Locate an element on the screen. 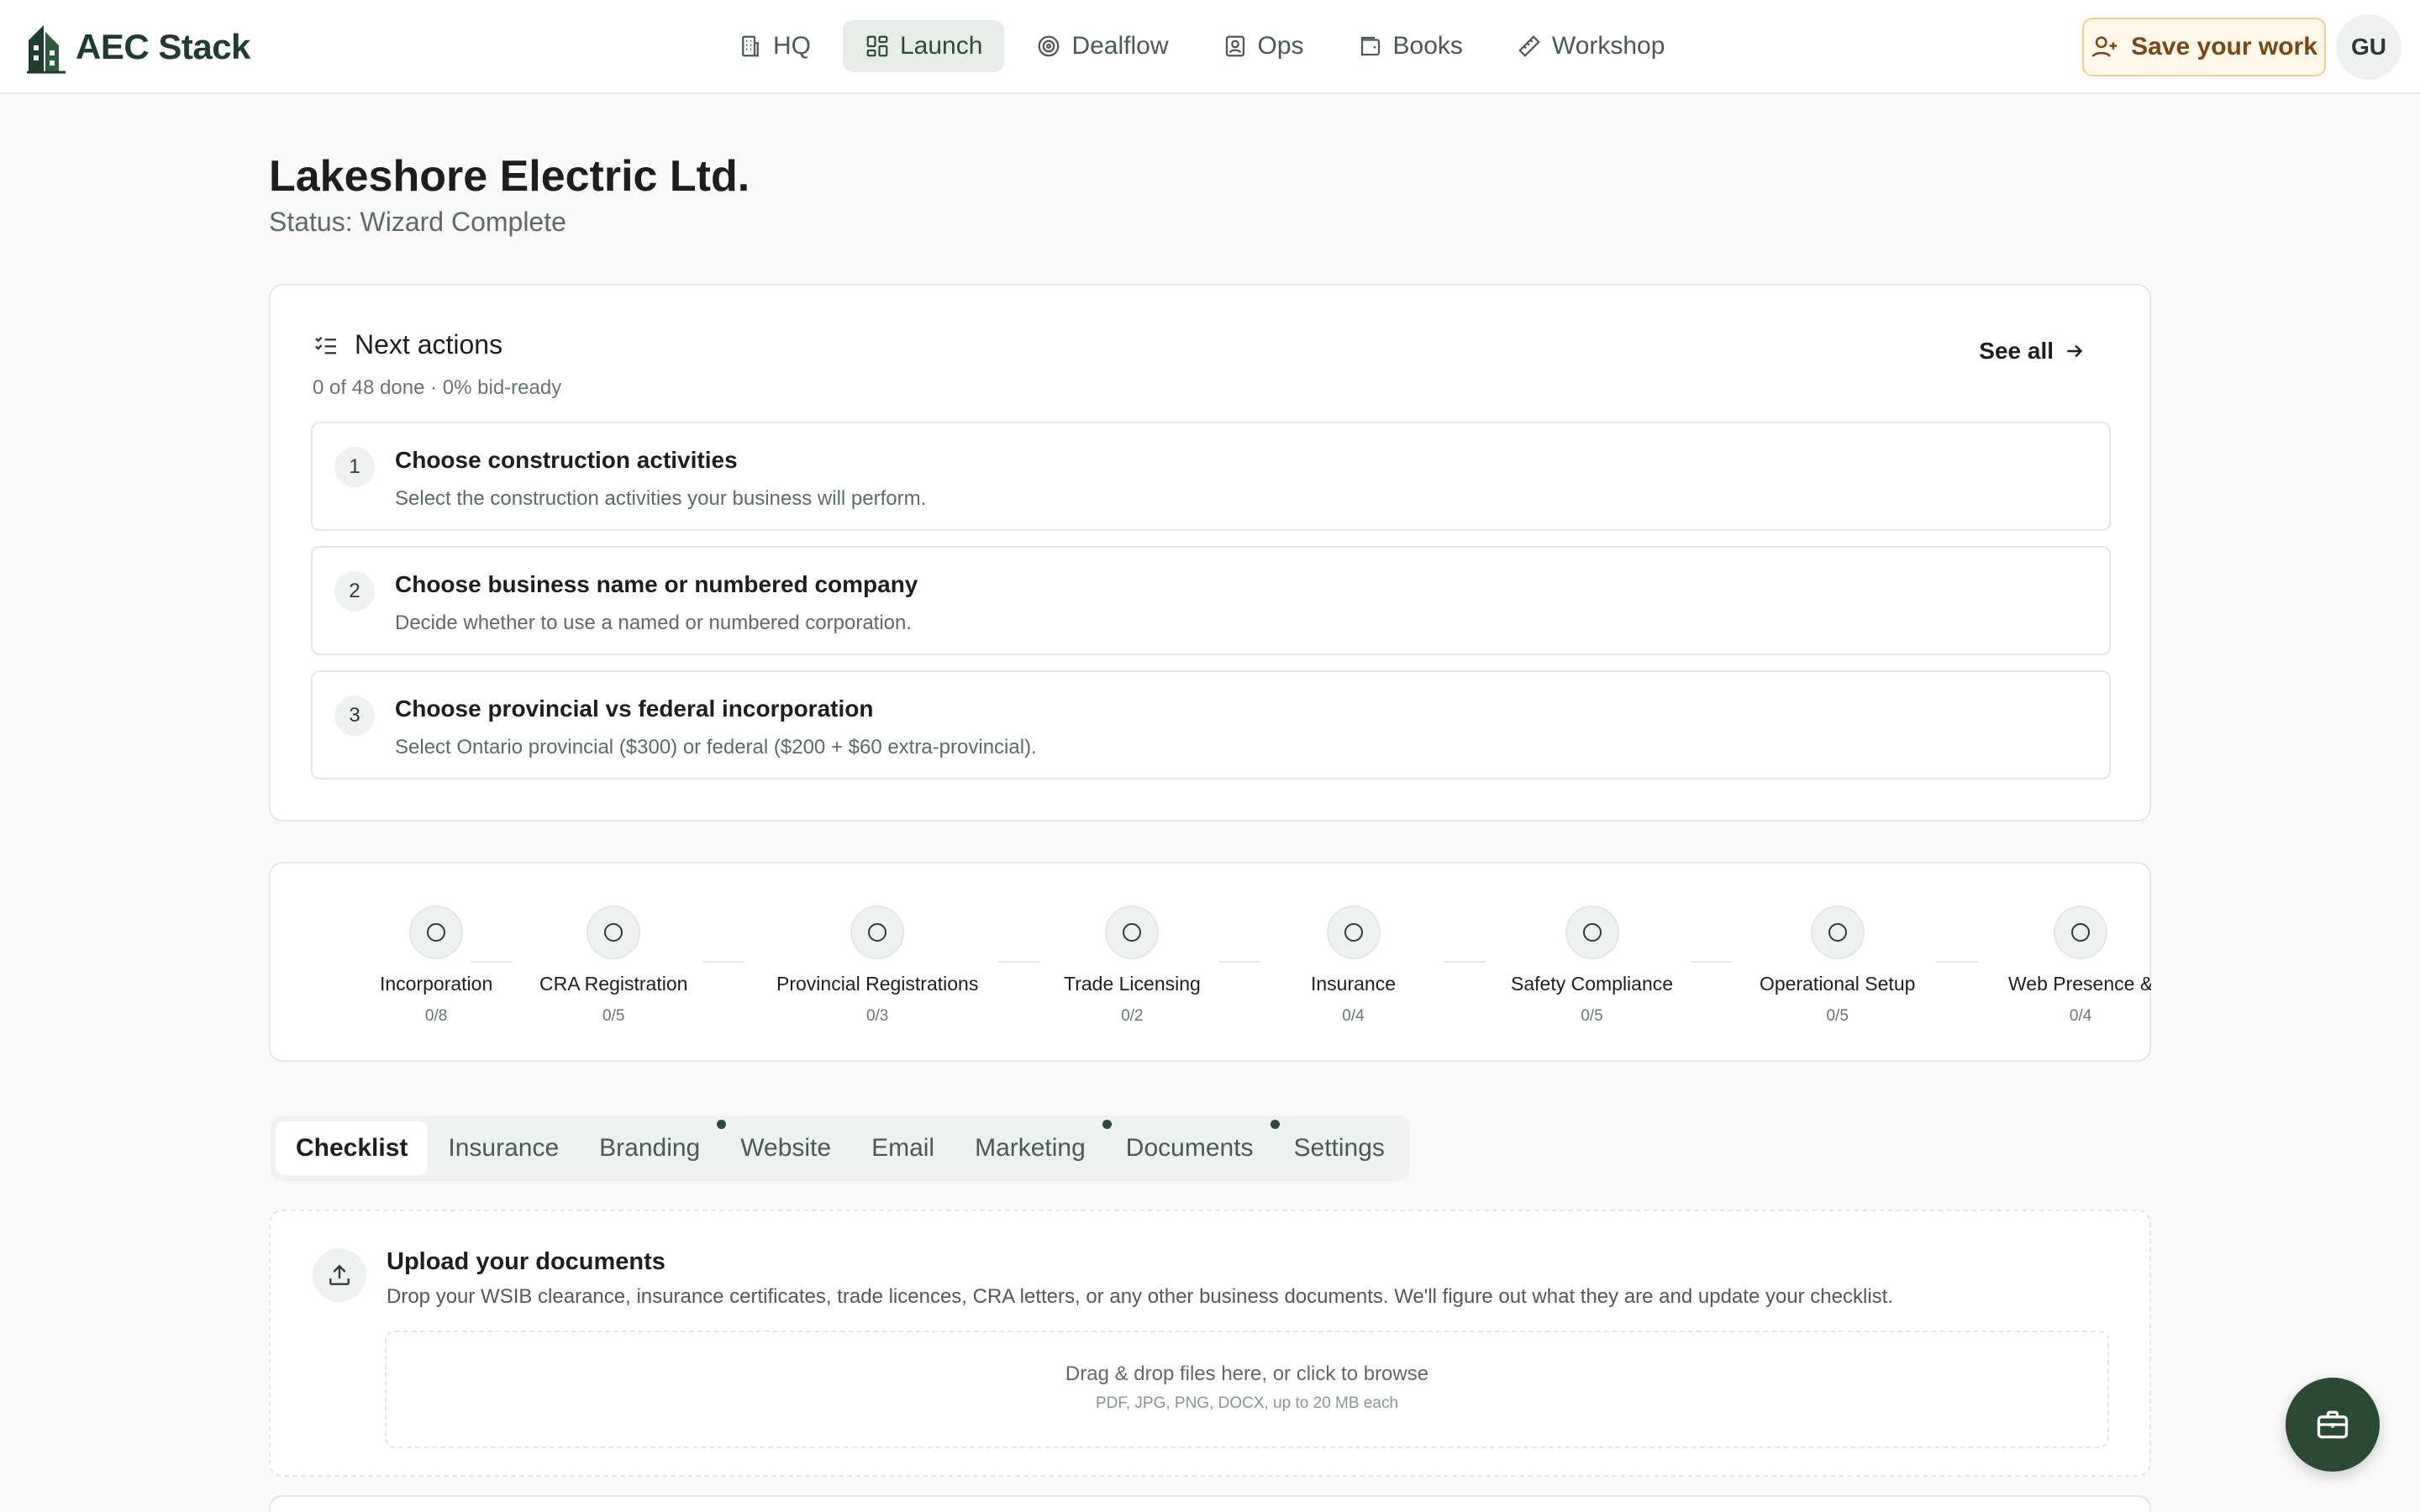 The width and height of the screenshot is (2420, 1512). nav-item-workshop: Workshop is located at coordinates (1591, 46).